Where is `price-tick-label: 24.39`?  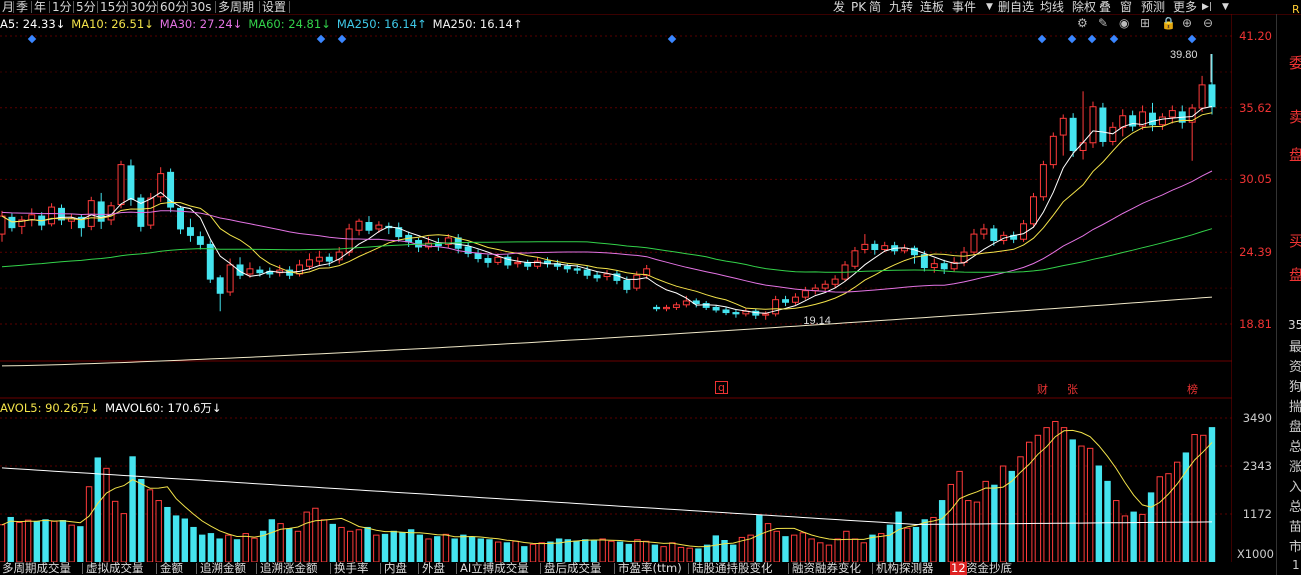 price-tick-label: 24.39 is located at coordinates (1255, 252).